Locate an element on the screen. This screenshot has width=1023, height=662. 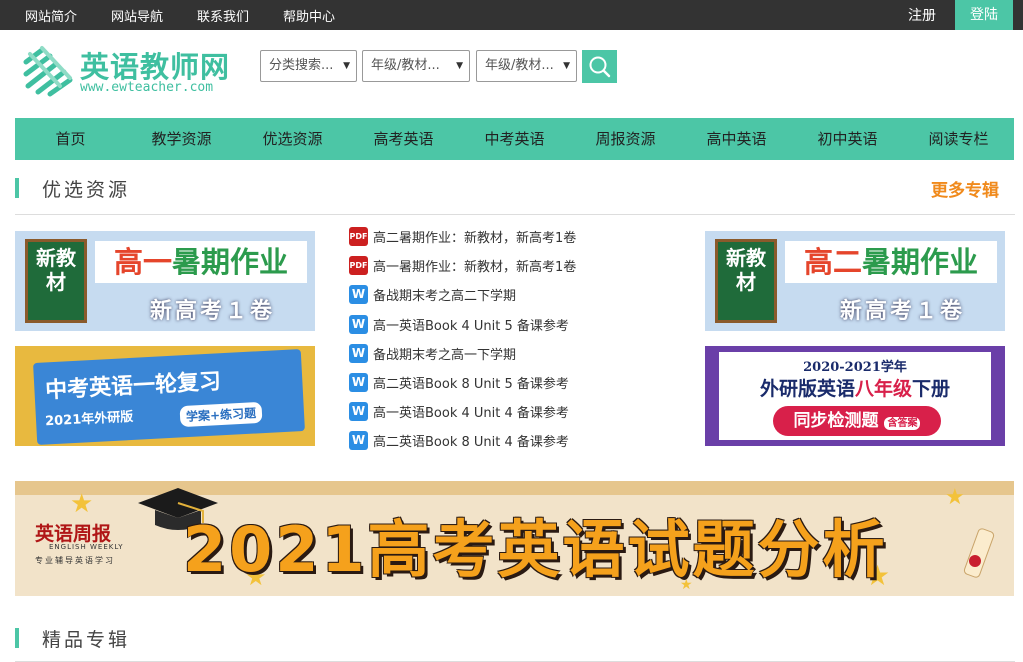
register-link: 注册 is located at coordinates (922, 15).